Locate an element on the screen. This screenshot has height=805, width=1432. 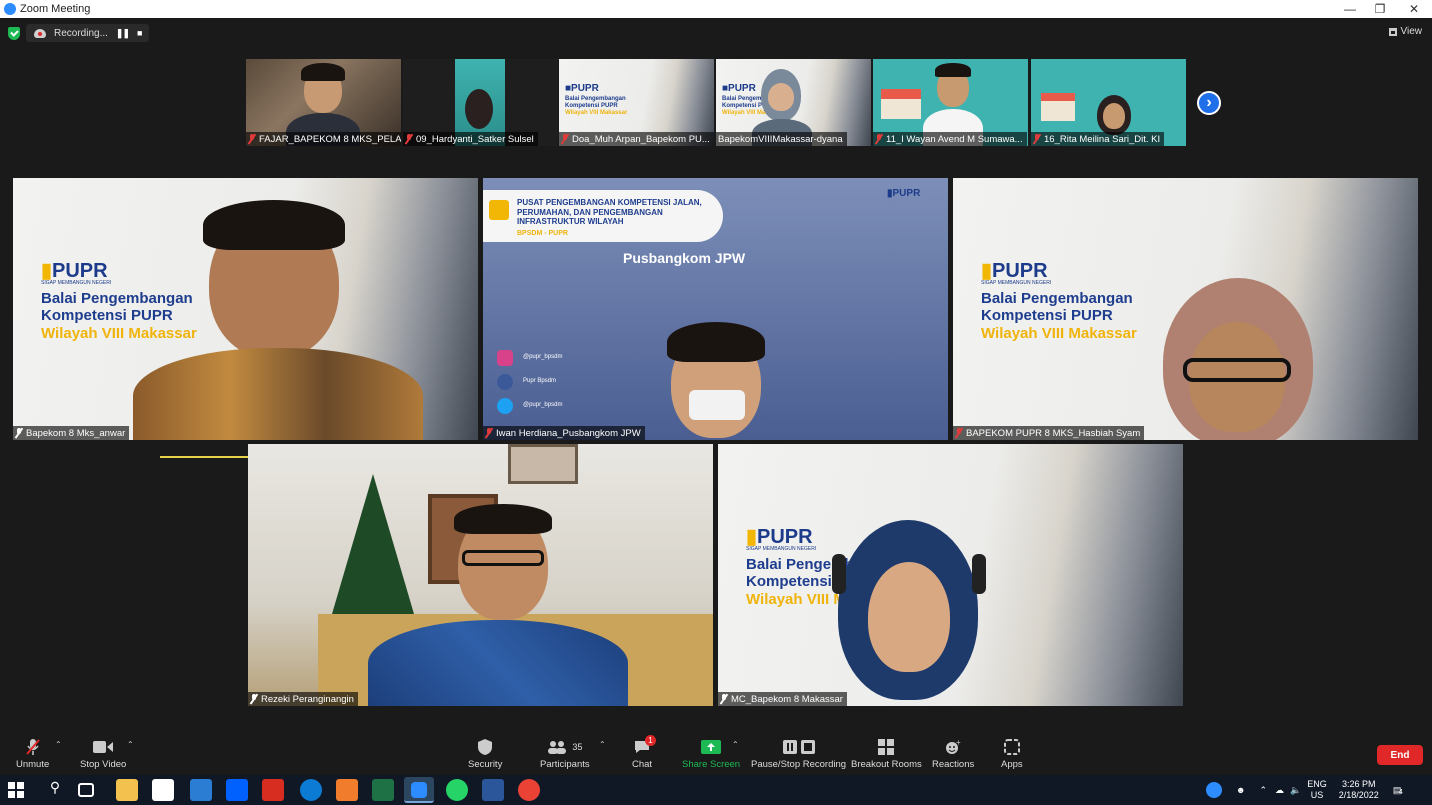
unmute-button: Unmute is located at coordinates (32, 753).